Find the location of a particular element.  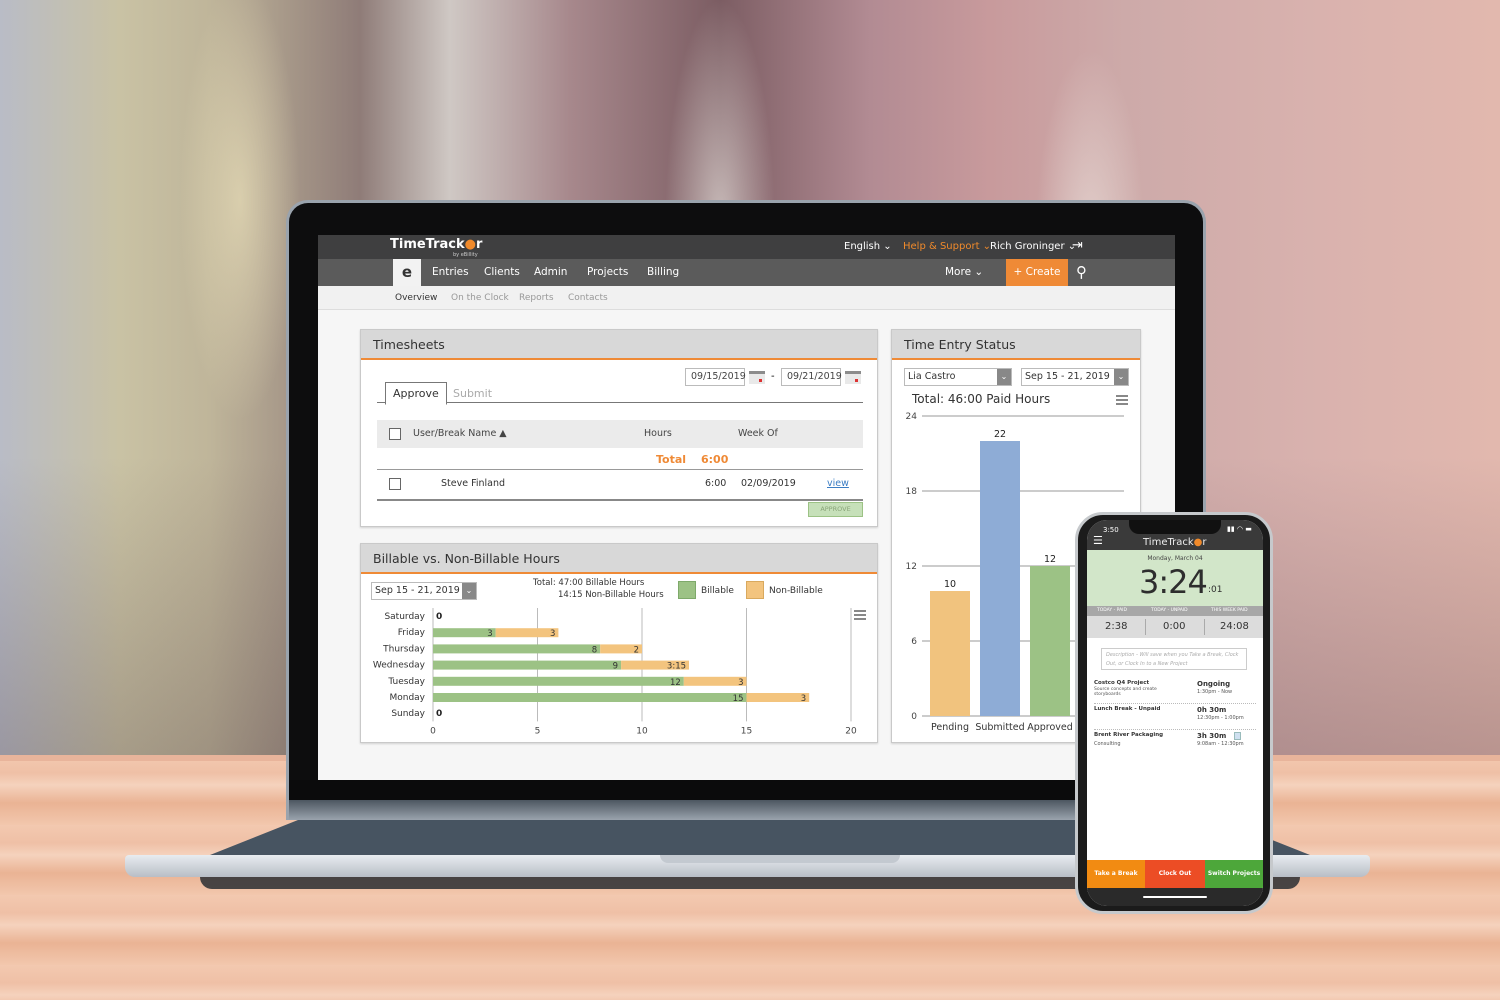

stat-values: 2:38 0:00 24:08 is located at coordinates (1175, 627).